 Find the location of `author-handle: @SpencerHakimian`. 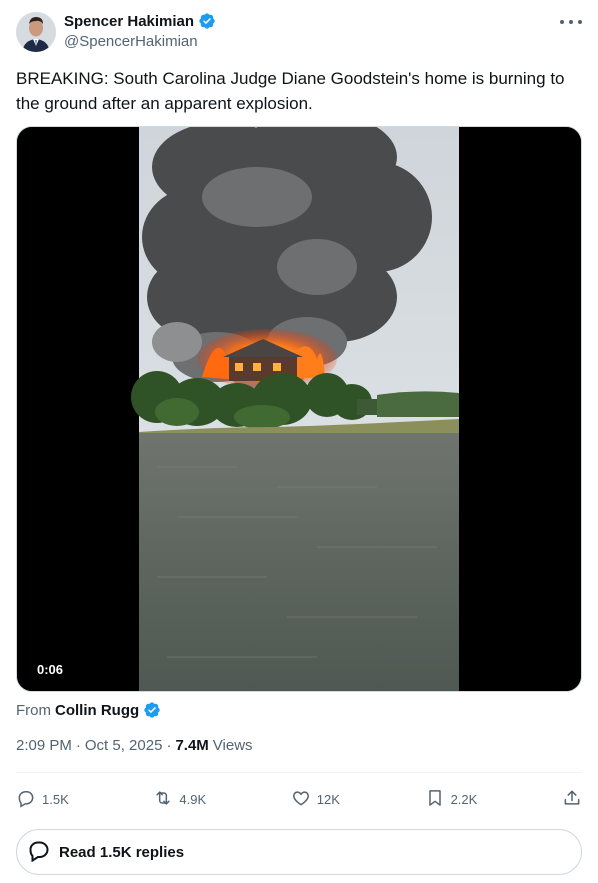

author-handle: @SpencerHakimian is located at coordinates (131, 41).